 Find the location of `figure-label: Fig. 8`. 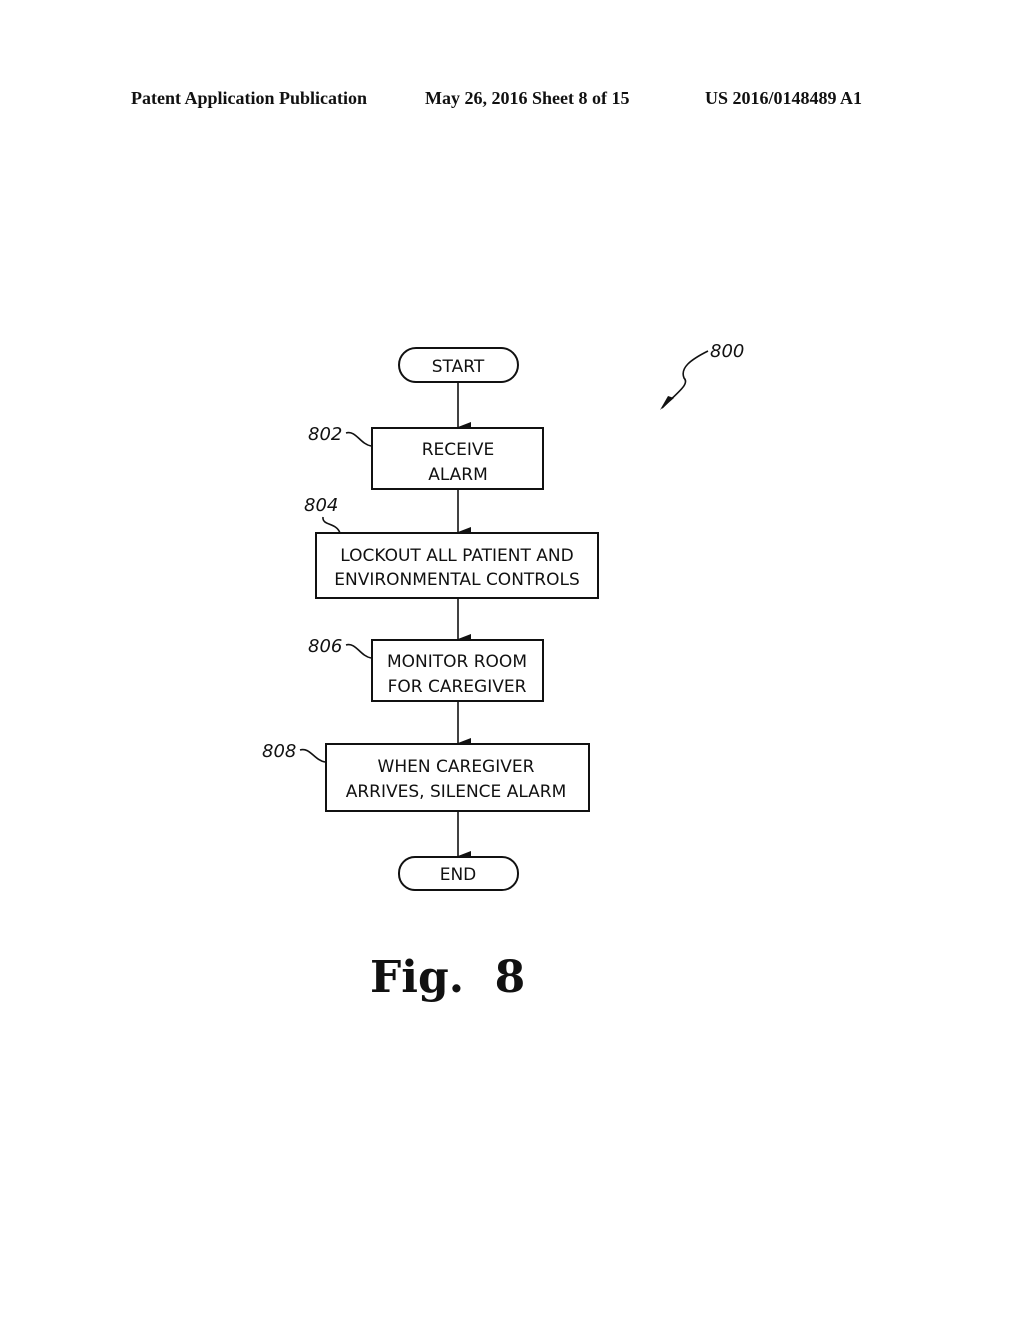

figure-label: Fig. 8 is located at coordinates (448, 977).